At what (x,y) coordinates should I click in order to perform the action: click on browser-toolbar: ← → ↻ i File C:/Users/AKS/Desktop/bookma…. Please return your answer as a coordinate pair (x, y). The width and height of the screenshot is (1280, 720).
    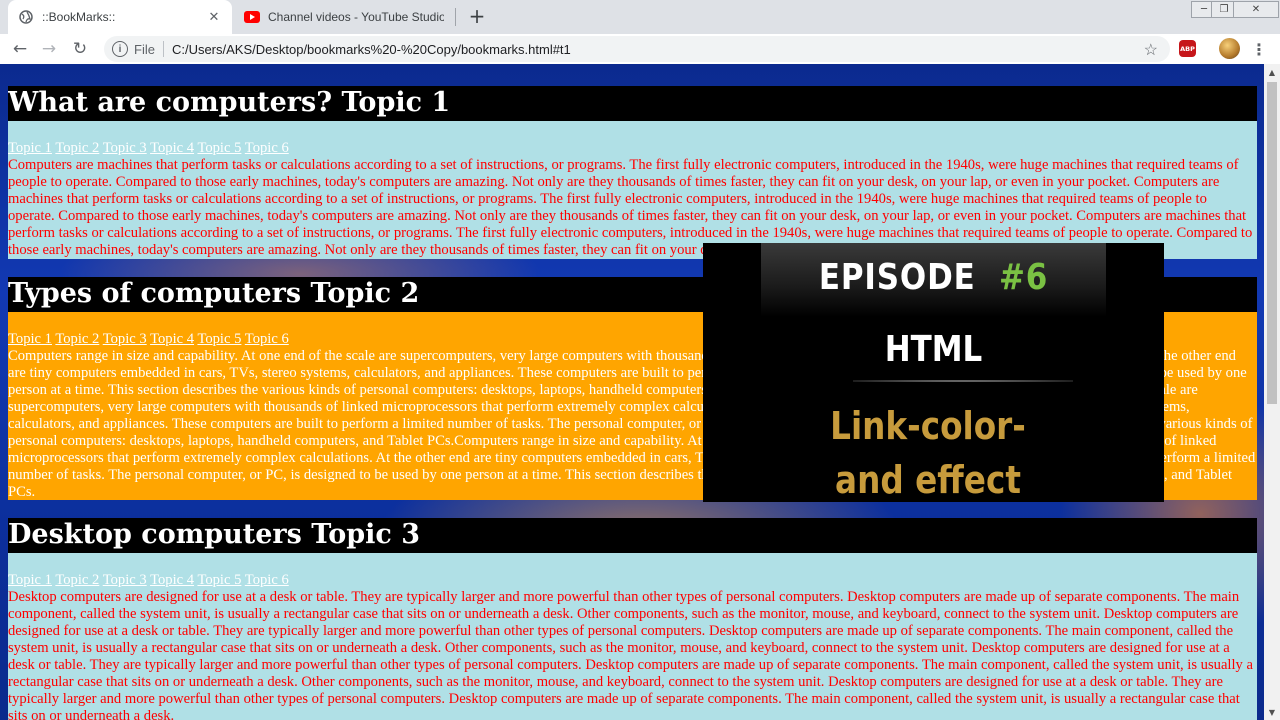
    Looking at the image, I should click on (640, 49).